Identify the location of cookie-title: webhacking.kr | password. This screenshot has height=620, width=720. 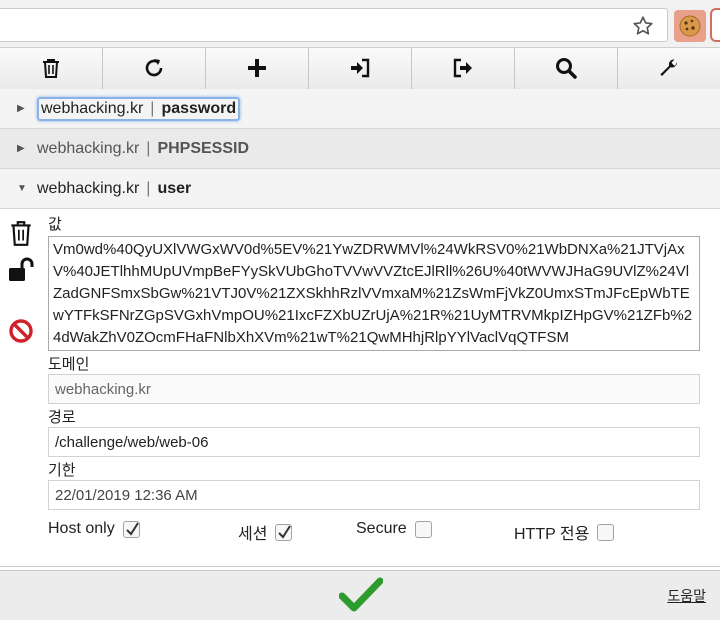
(139, 108).